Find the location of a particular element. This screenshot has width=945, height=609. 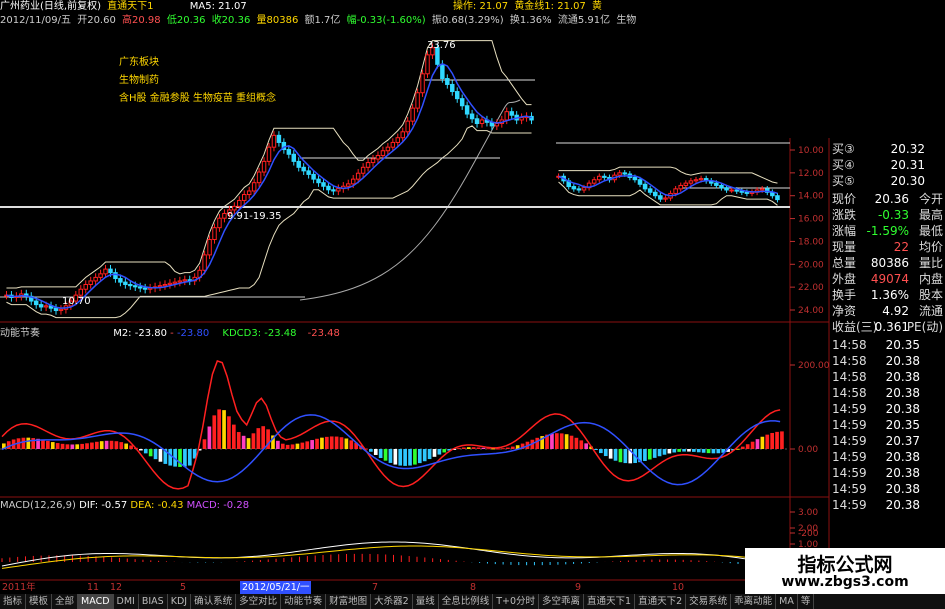

tab-7: 确认系统 is located at coordinates (214, 601).